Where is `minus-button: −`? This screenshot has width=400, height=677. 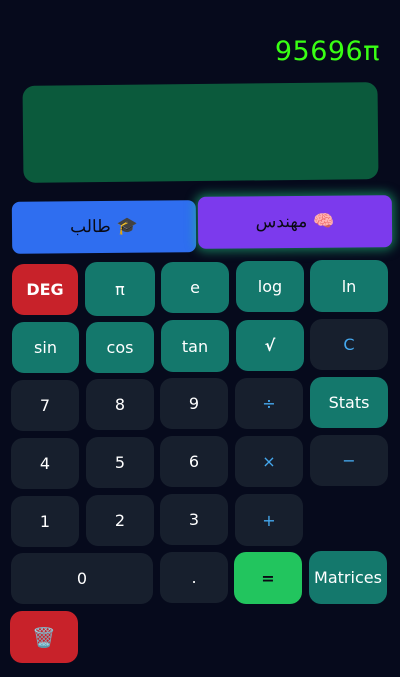
minus-button: − is located at coordinates (349, 460).